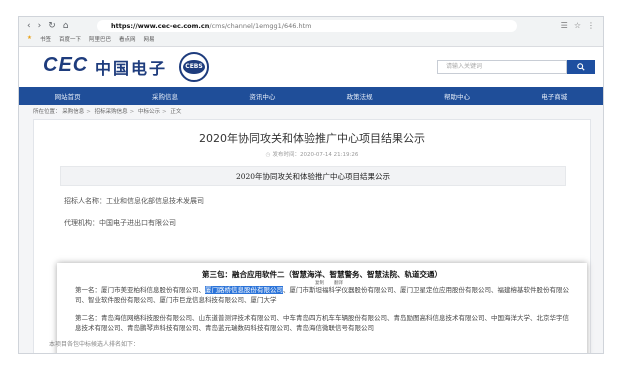 This screenshot has height=370, width=620. What do you see at coordinates (29, 26) in the screenshot?
I see `back-button: ‹` at bounding box center [29, 26].